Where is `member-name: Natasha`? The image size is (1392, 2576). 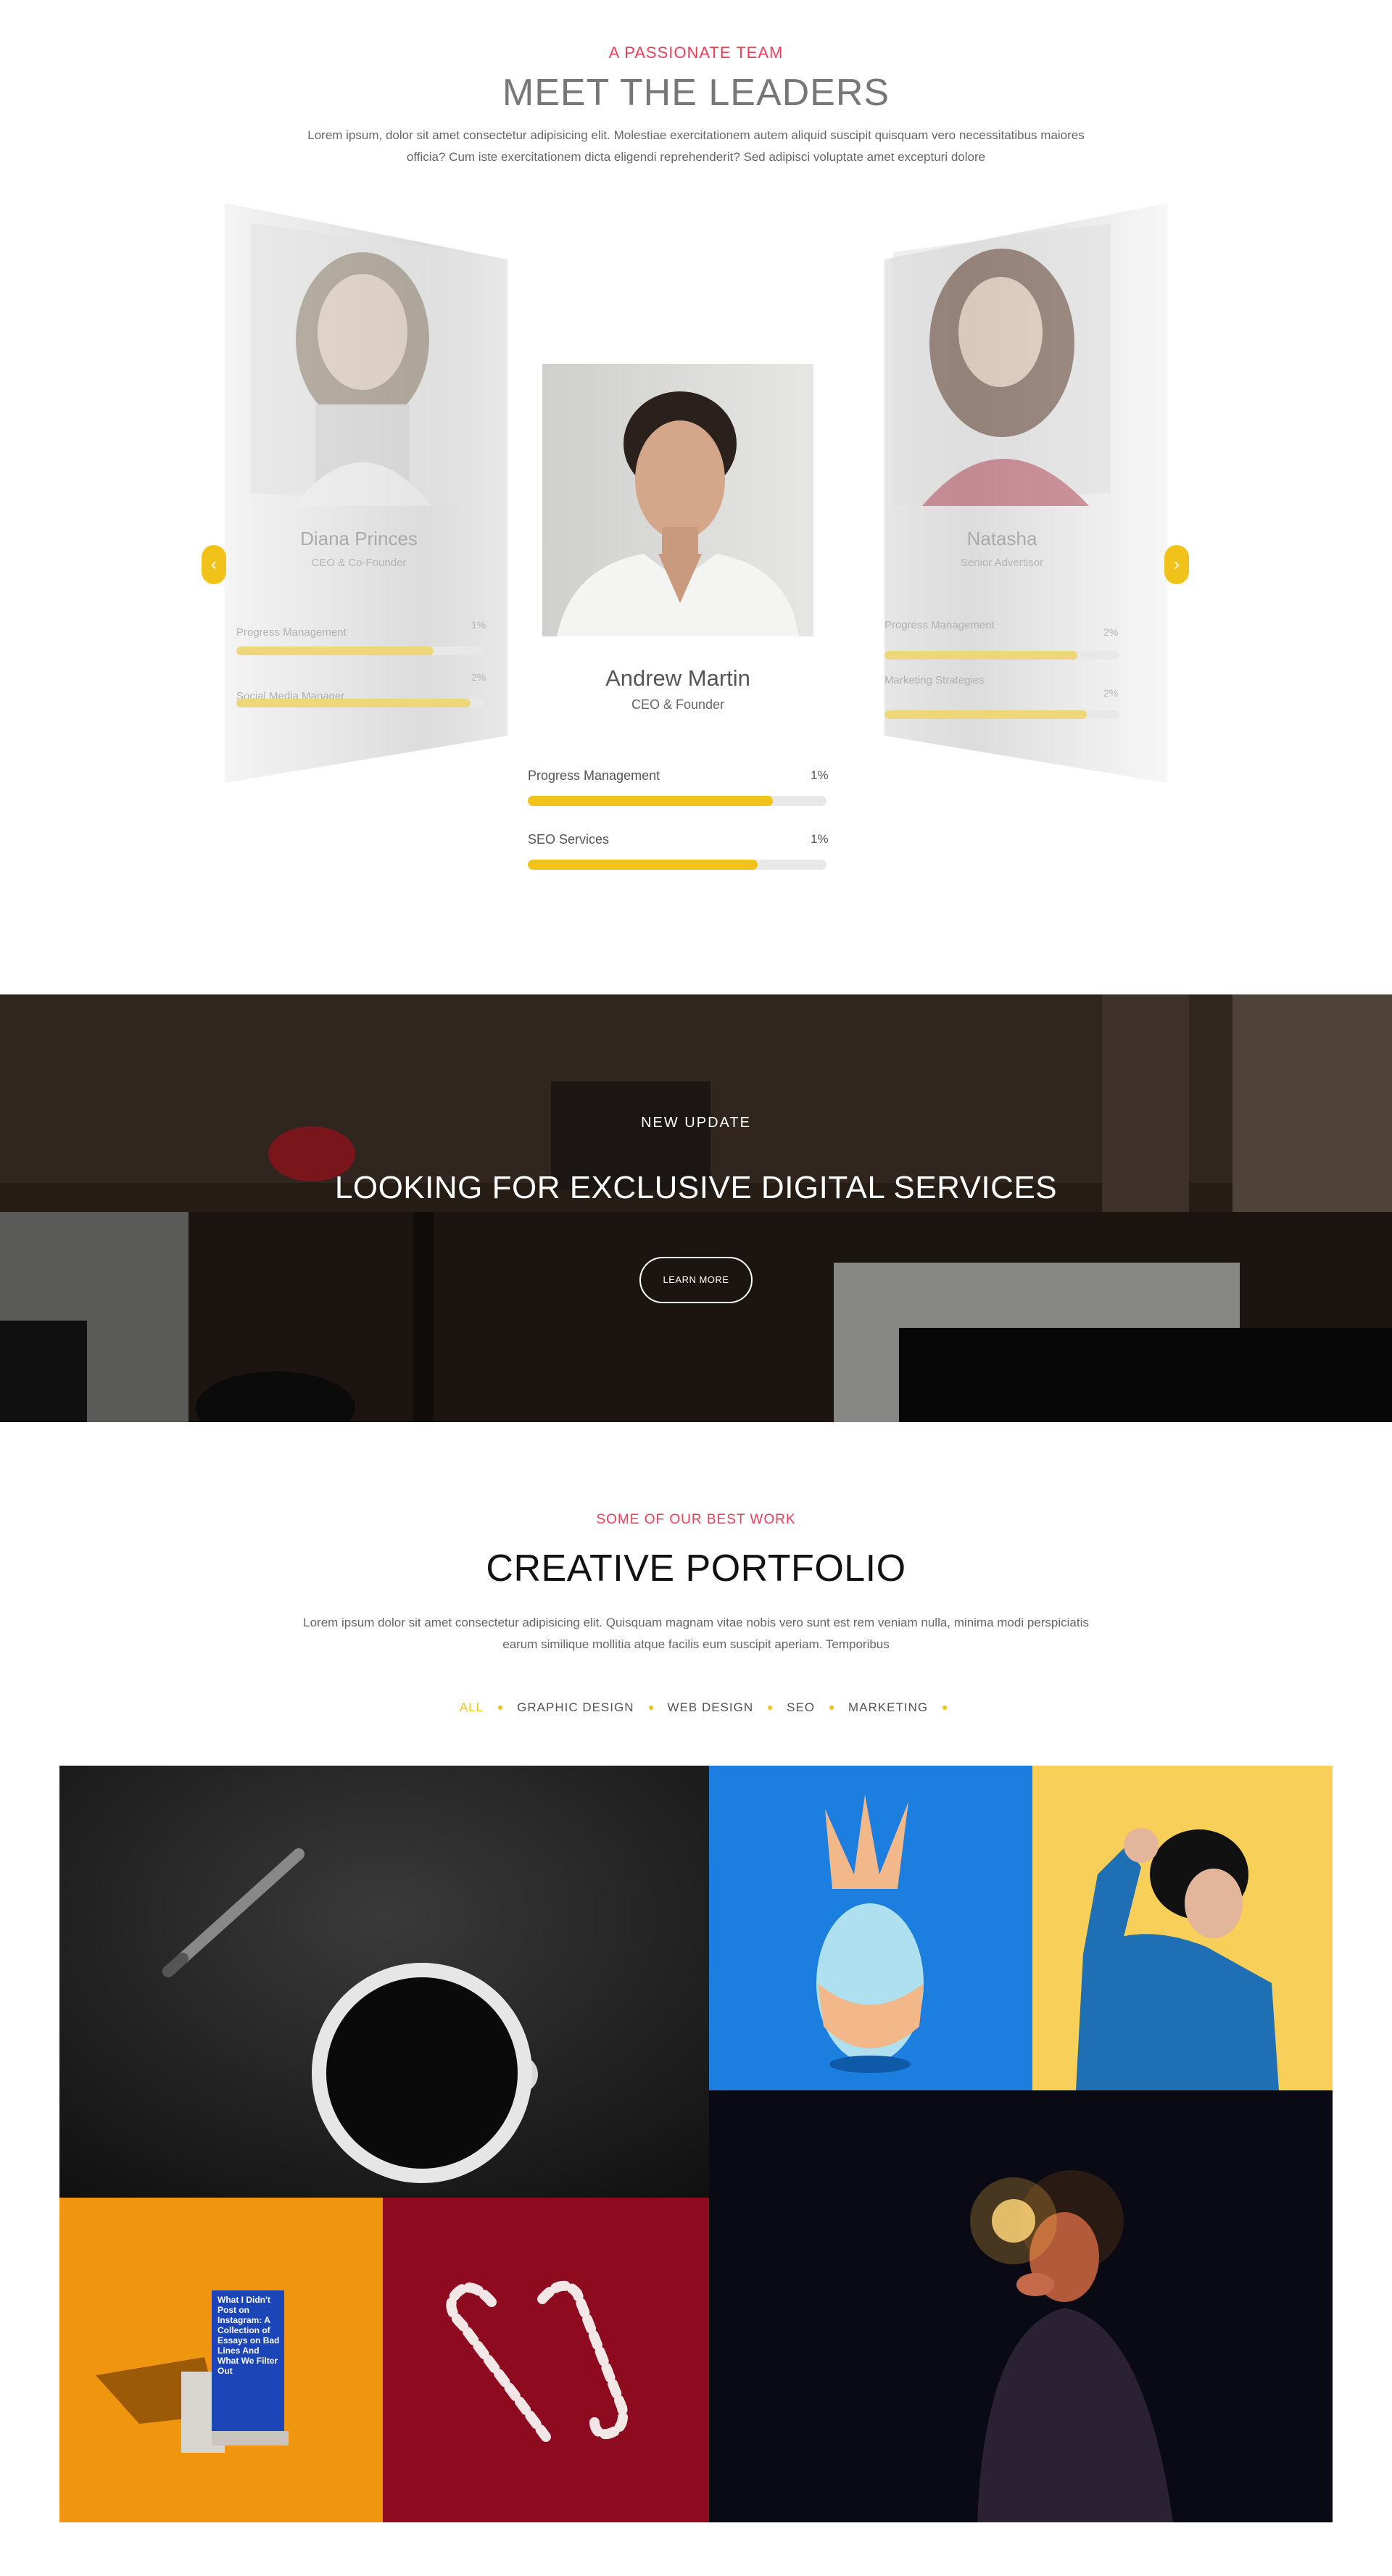
member-name: Natasha is located at coordinates (1001, 538).